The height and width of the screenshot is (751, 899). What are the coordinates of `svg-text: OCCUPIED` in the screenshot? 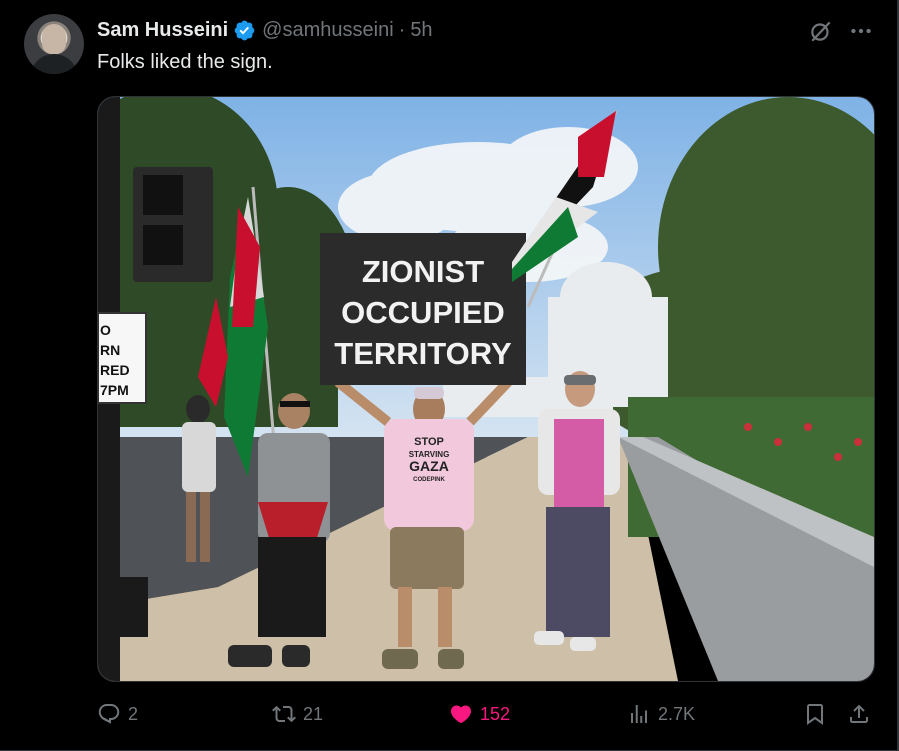 It's located at (423, 312).